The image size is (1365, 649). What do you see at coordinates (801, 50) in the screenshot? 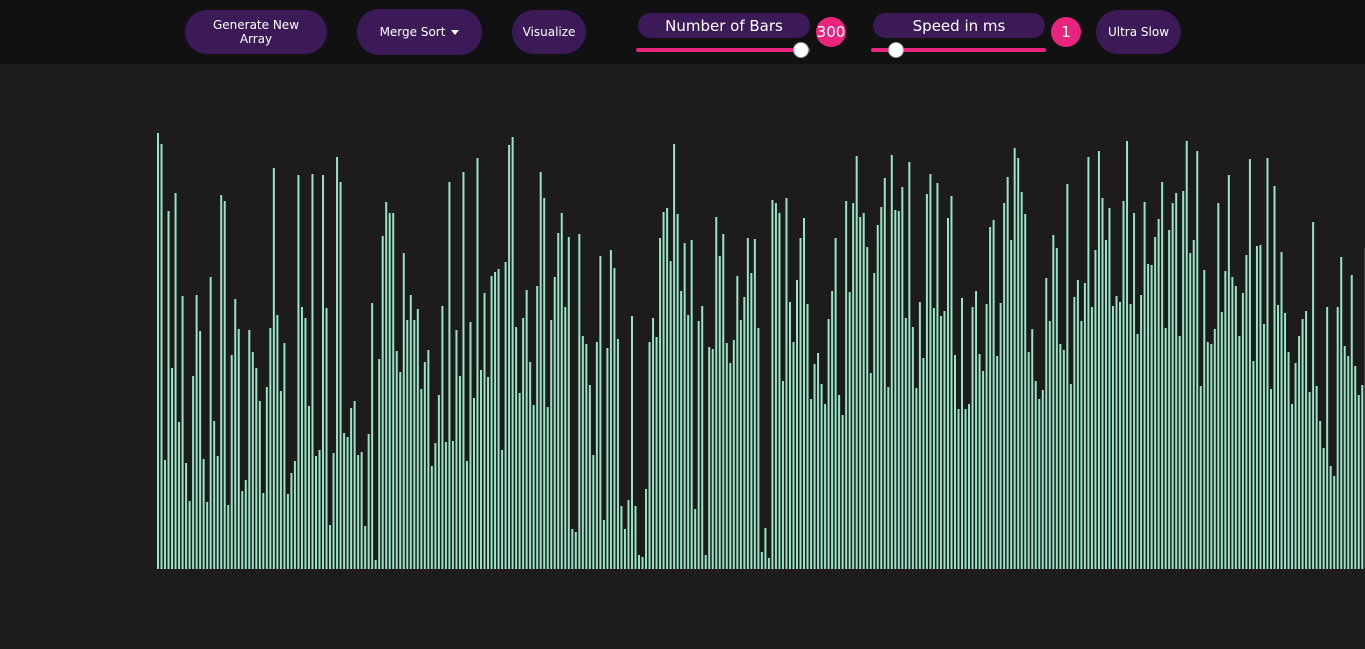
I see `bars-slider-thumb` at bounding box center [801, 50].